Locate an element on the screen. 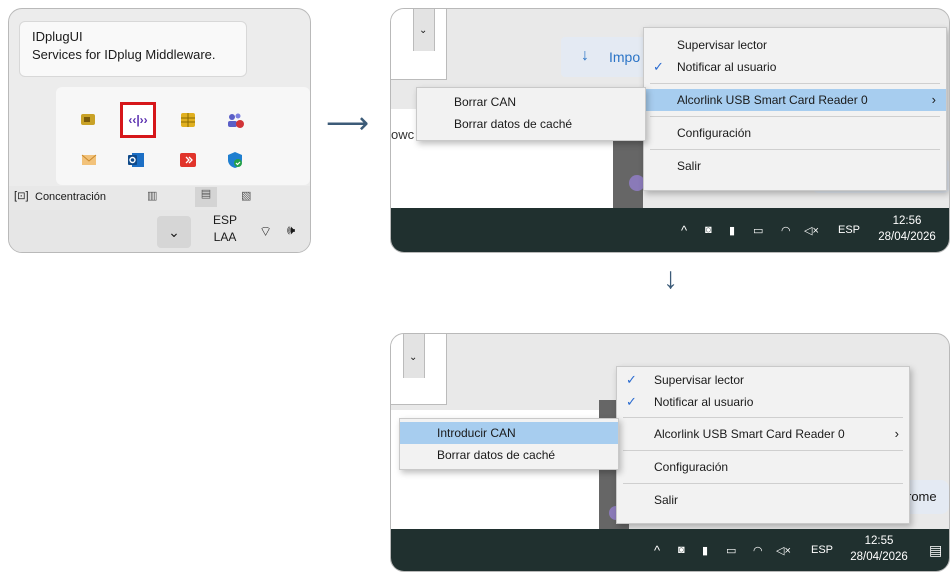 Image resolution: width=950 pixels, height=572 pixels. import-button: ↓ Impo is located at coordinates (606, 57).